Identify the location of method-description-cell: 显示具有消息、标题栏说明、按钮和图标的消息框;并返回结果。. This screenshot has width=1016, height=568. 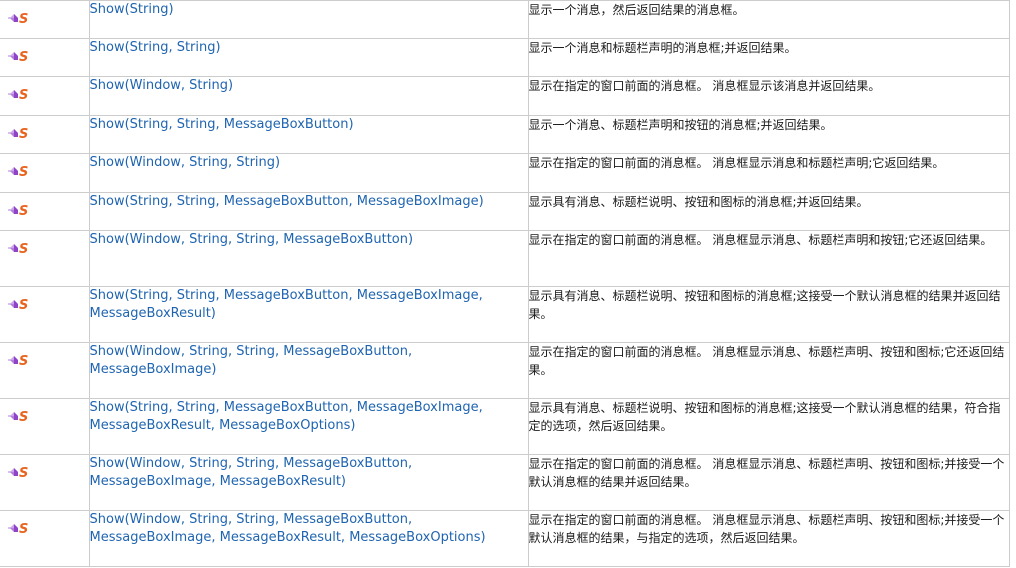
(768, 211).